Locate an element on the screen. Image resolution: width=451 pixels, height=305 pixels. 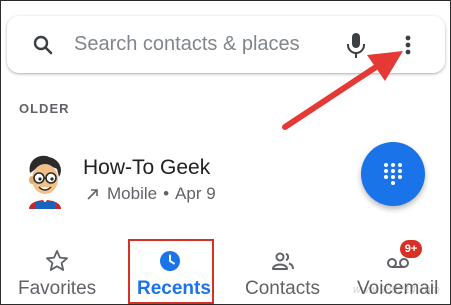
outgoing-call-icon is located at coordinates (92, 194).